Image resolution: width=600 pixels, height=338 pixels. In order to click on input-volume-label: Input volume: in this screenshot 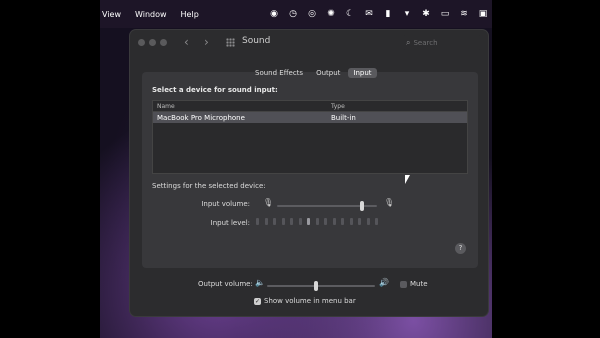, I will do `click(225, 204)`.